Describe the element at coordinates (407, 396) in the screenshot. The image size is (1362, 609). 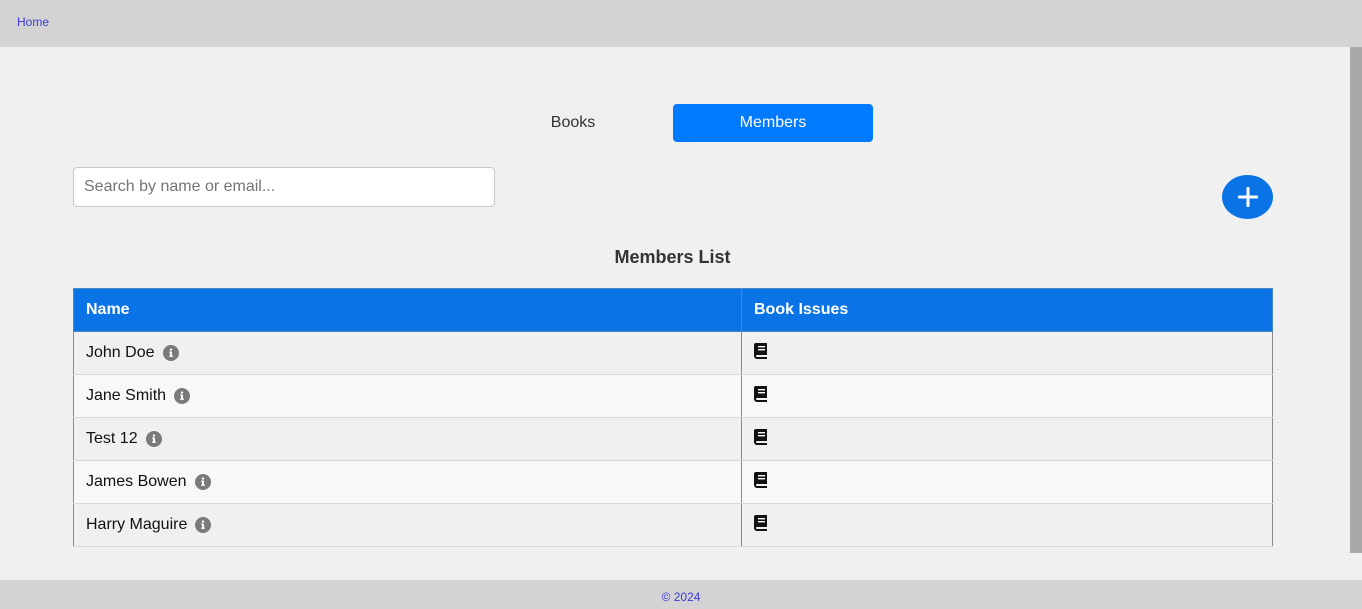
I see `member-name-cell: Jane Smith` at that location.